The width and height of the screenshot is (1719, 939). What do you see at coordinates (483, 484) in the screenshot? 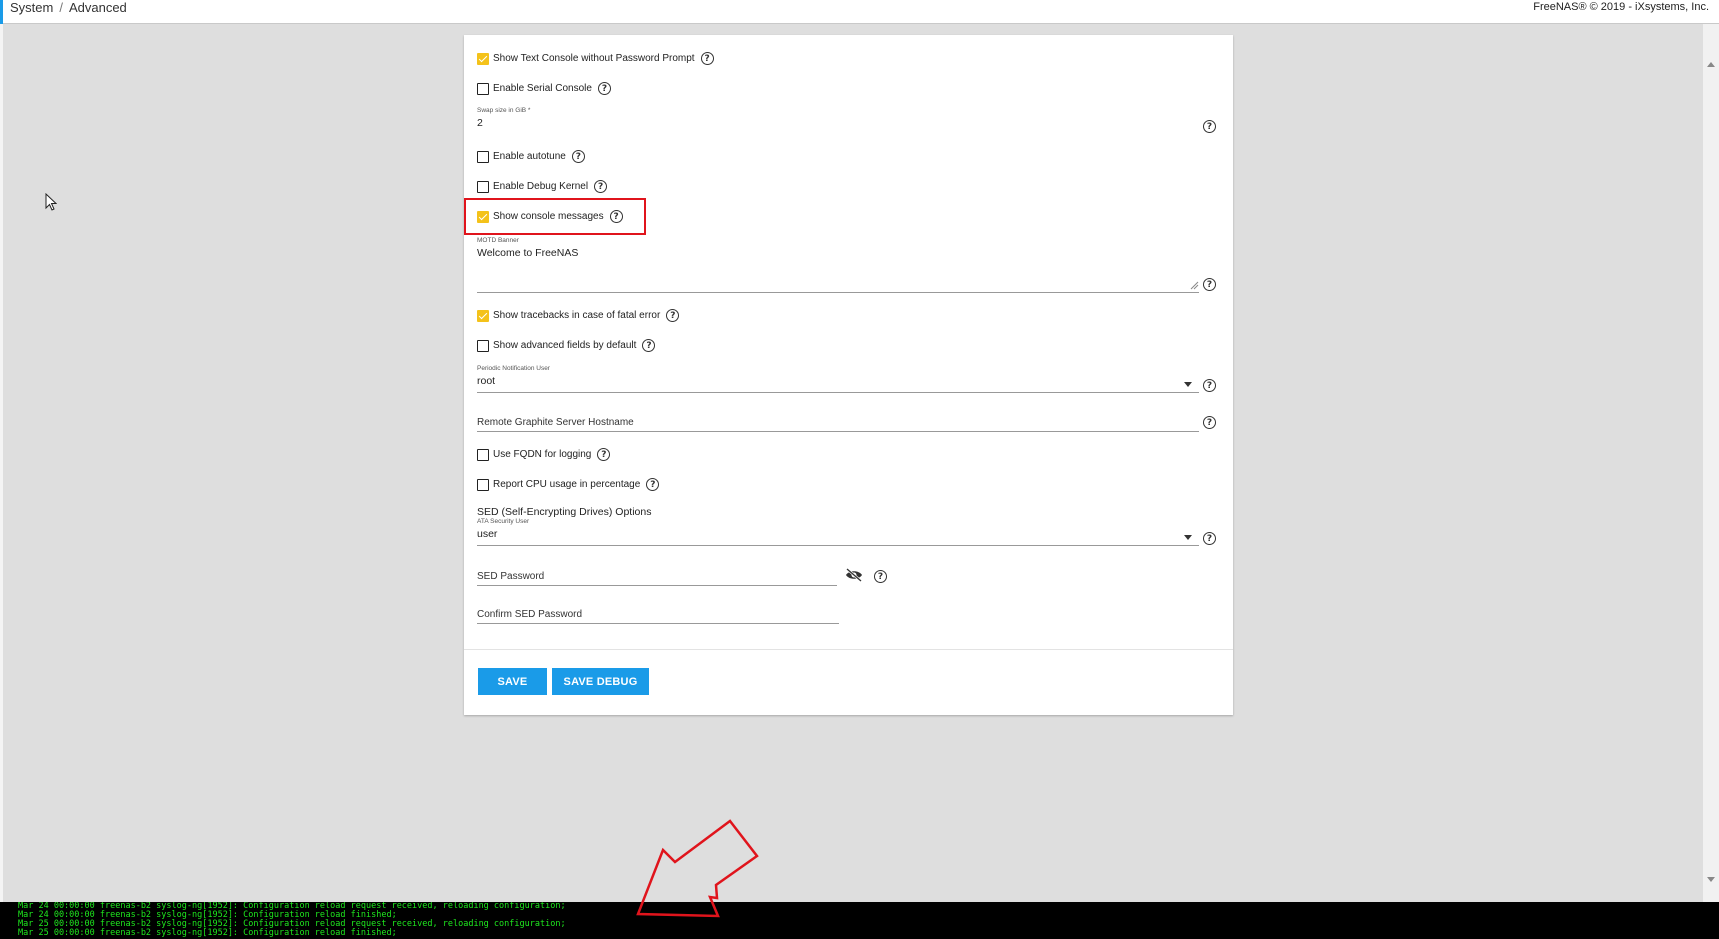
I see `report-cpu-checkbox` at bounding box center [483, 484].